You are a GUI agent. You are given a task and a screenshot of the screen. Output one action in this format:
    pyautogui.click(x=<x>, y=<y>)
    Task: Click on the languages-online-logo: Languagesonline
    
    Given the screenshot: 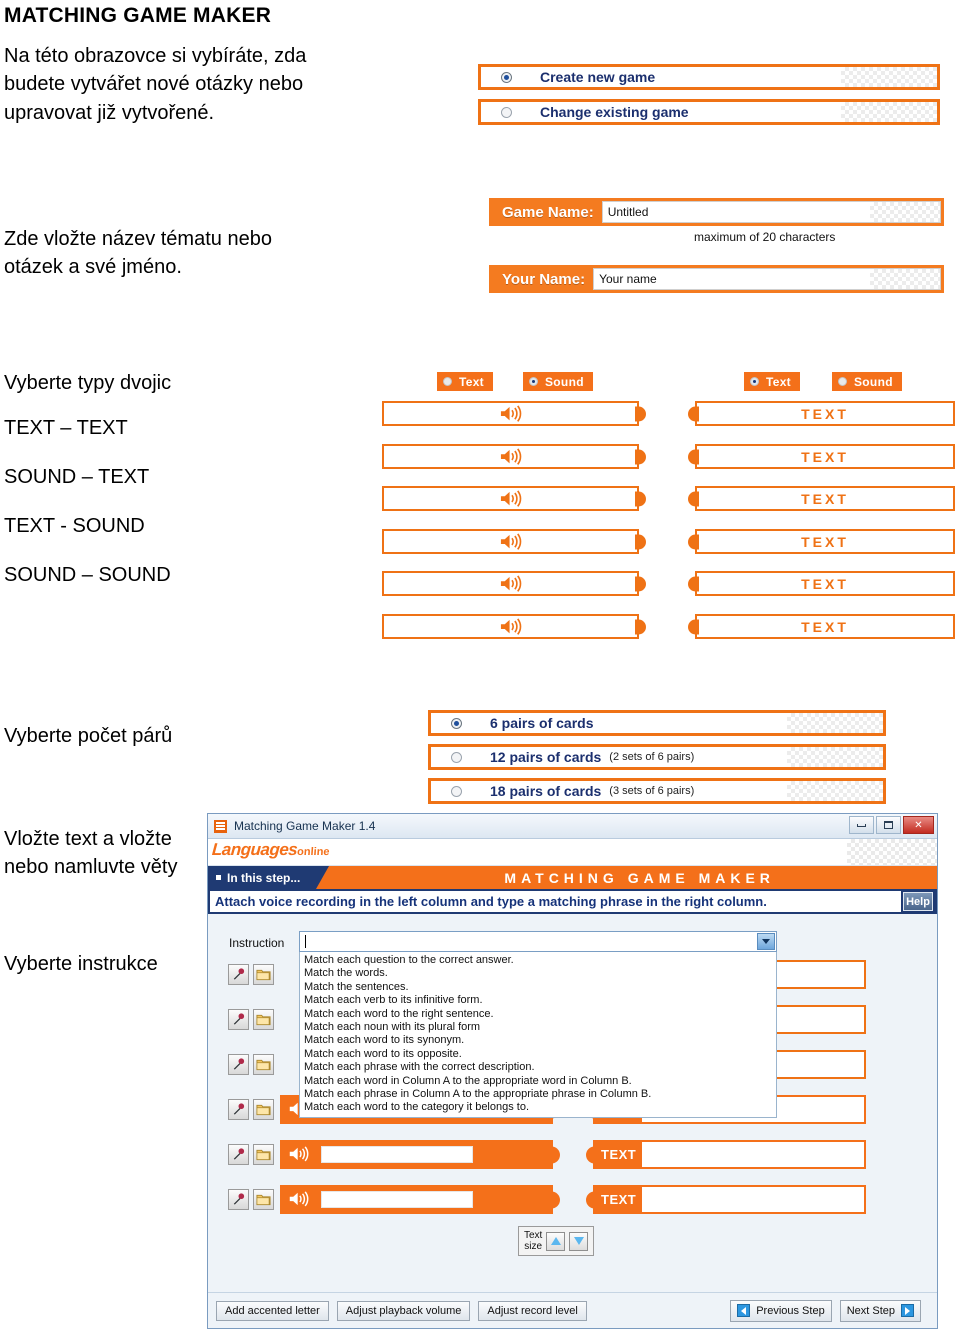 What is the action you would take?
    pyautogui.click(x=270, y=850)
    